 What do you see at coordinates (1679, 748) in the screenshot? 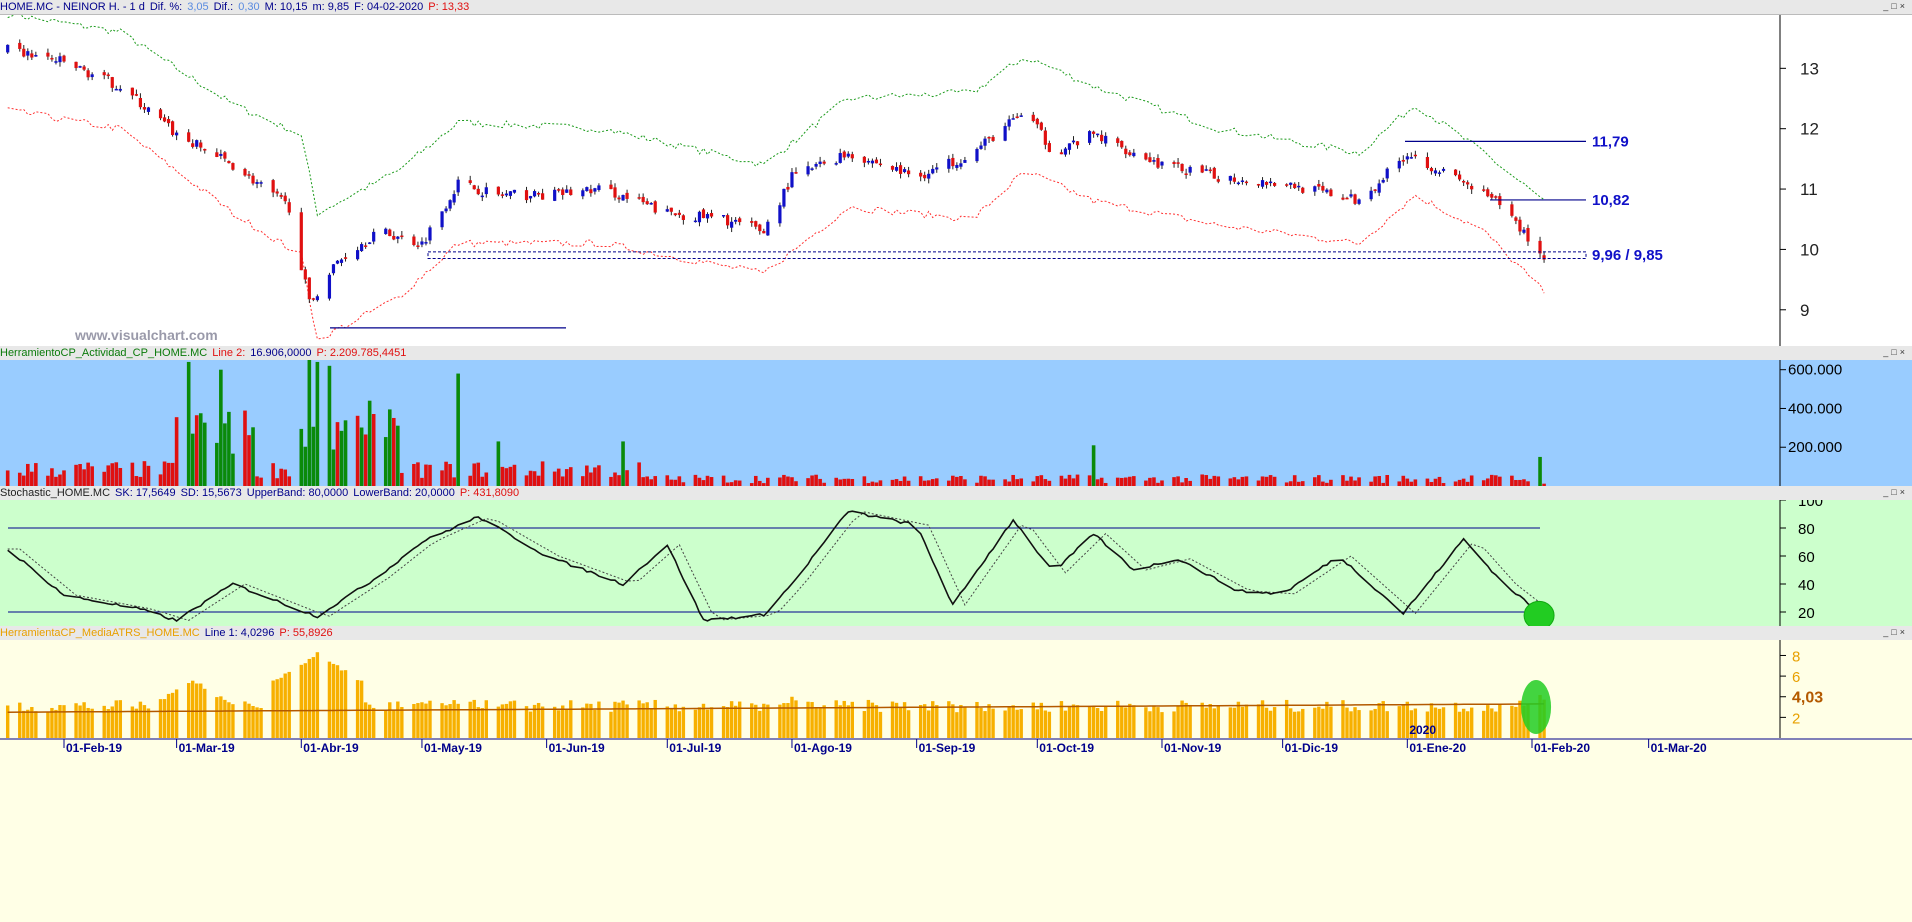
I see `x-tick-label: 01-Mar-20` at bounding box center [1679, 748].